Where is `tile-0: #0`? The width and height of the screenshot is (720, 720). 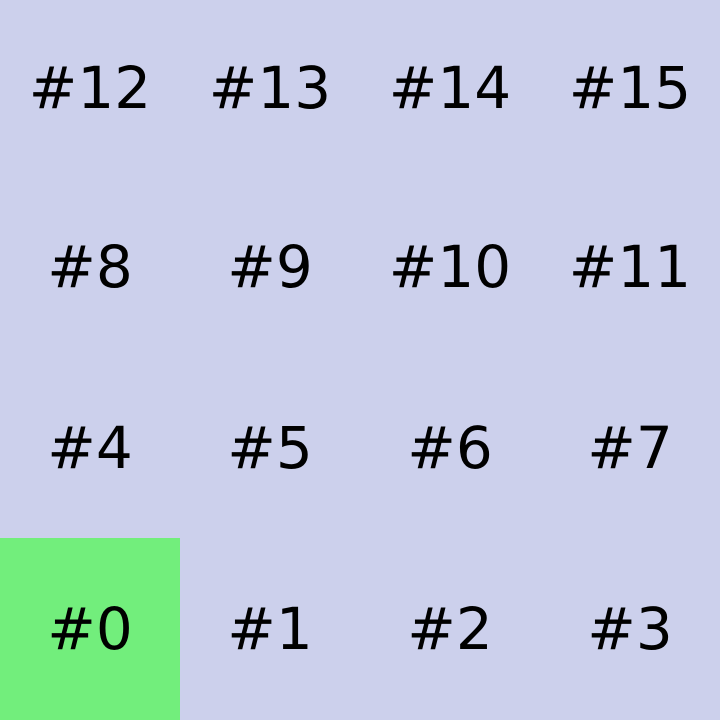 tile-0: #0 is located at coordinates (90, 629).